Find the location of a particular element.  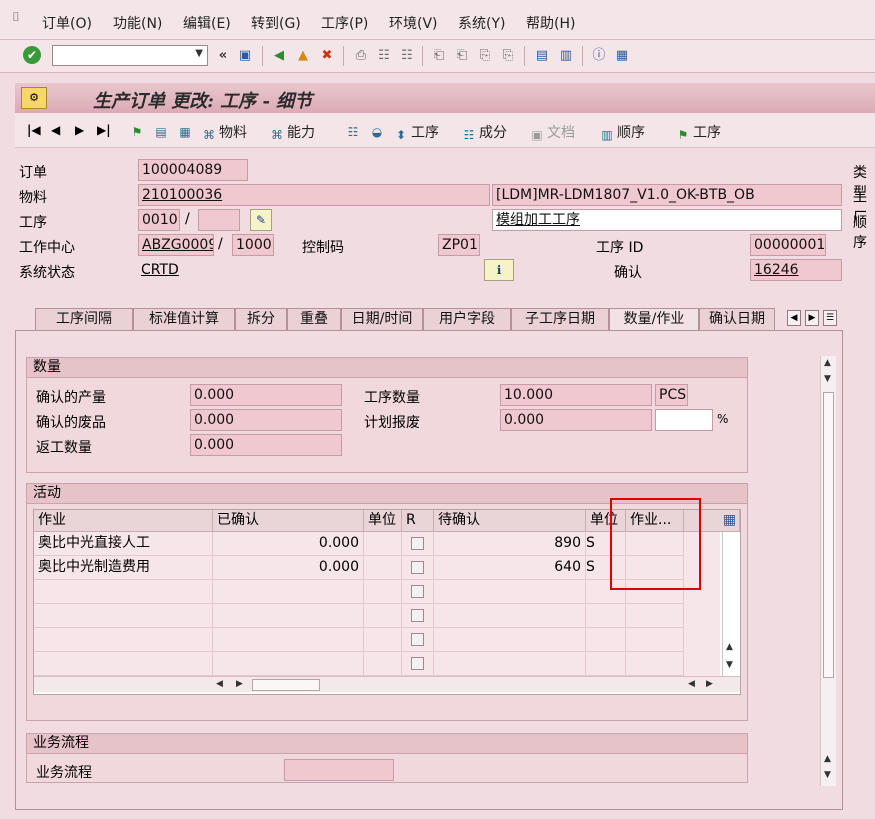

calc-button: ▦ is located at coordinates (186, 130).